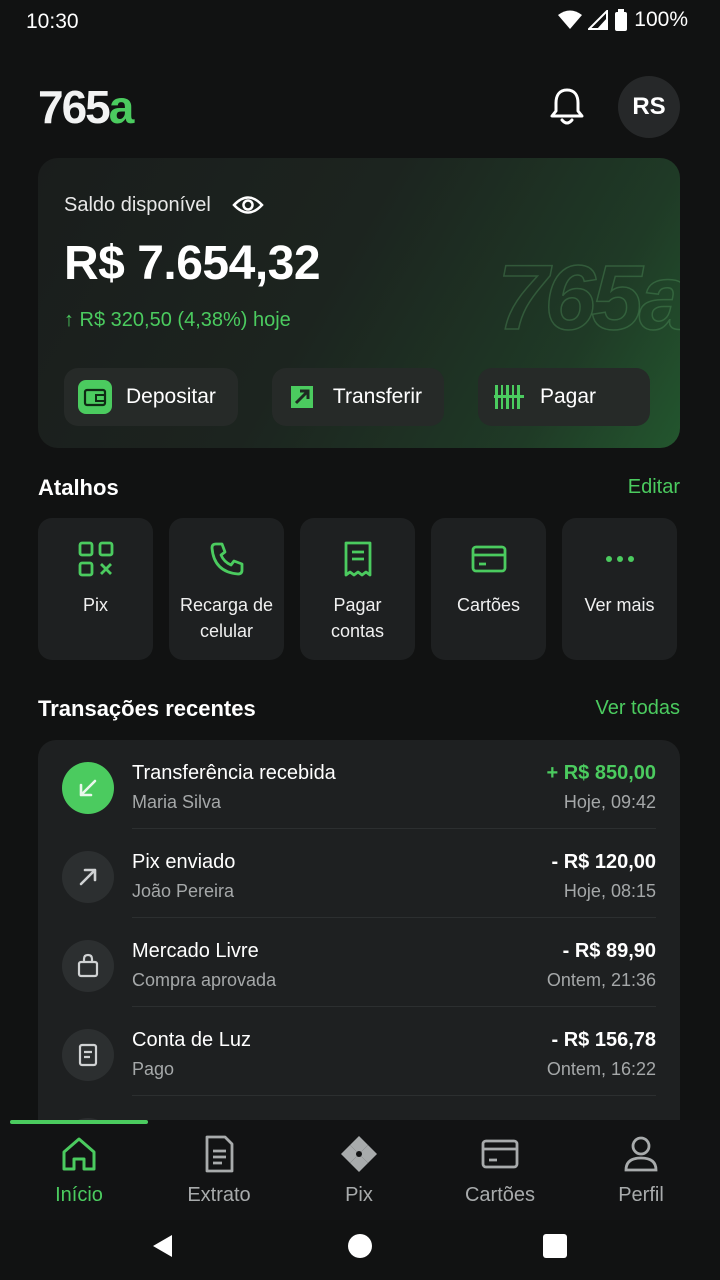 The width and height of the screenshot is (720, 1280). I want to click on shopping-bag-icon, so click(88, 966).